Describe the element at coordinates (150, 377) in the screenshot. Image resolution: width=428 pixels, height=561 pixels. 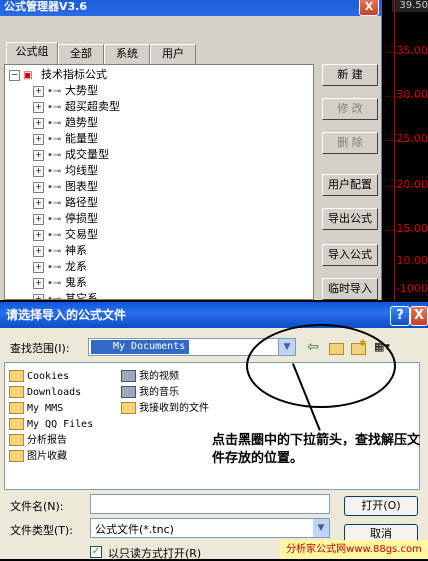
I see `file-item: 我的视频` at that location.